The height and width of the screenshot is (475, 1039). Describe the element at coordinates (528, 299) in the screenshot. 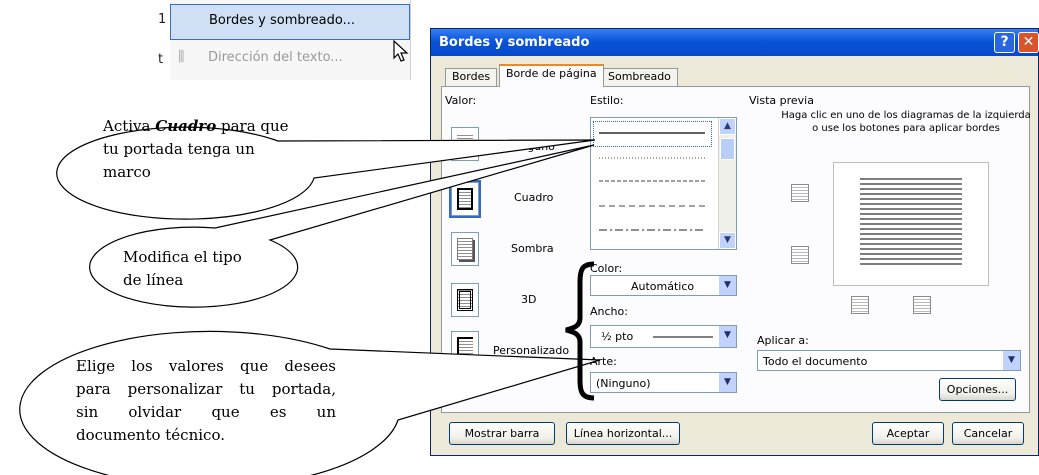

I see `setting-3d-label: 3D` at that location.